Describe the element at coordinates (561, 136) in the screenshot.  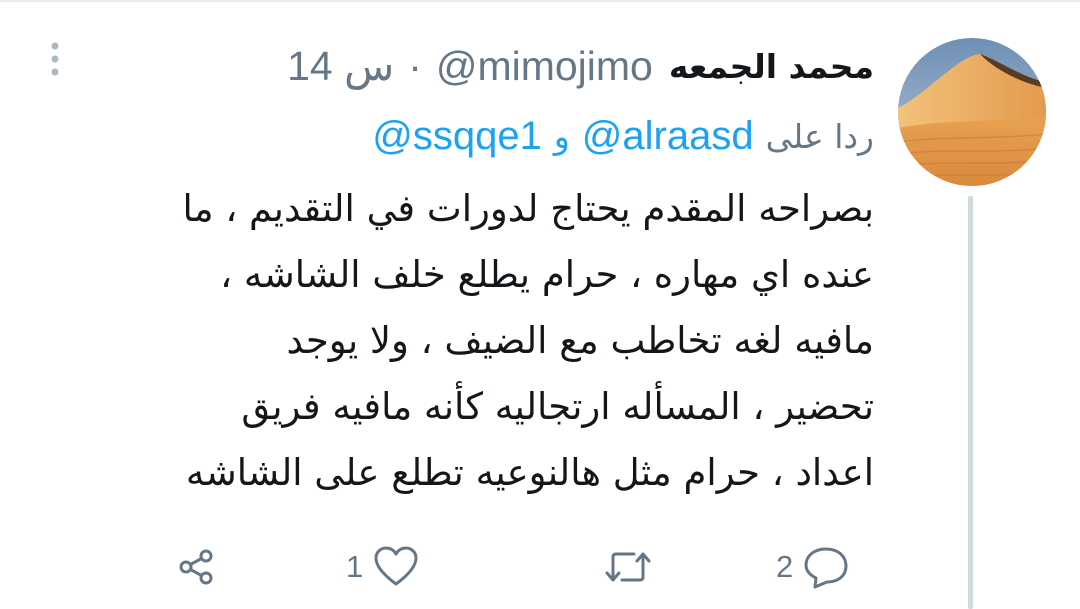
I see `reply-conjunction: و` at that location.